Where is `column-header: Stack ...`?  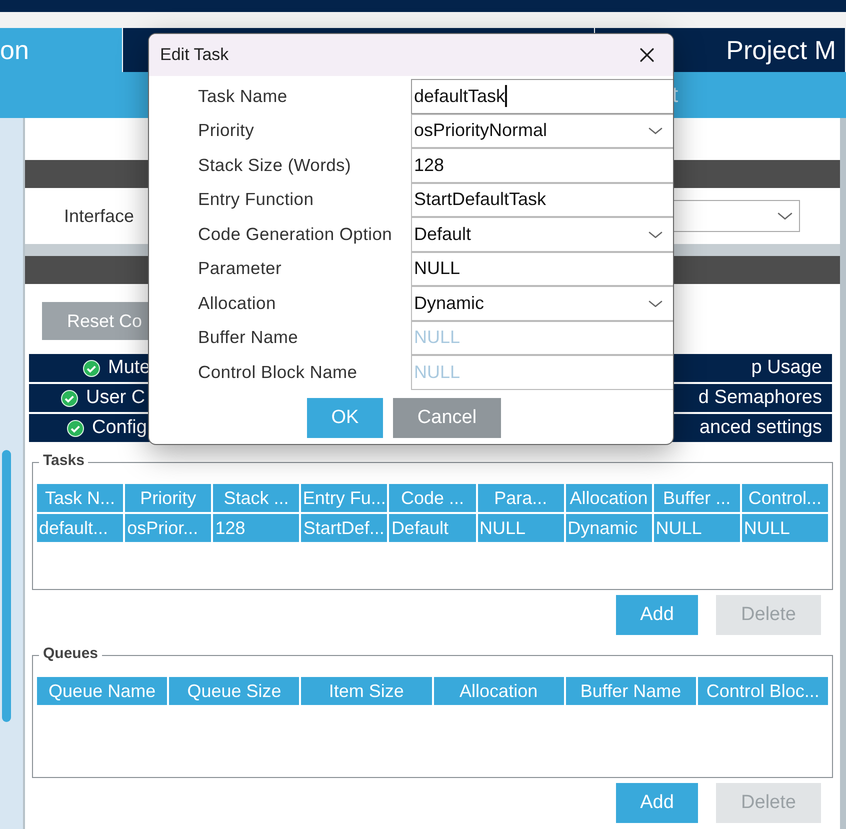 column-header: Stack ... is located at coordinates (256, 498).